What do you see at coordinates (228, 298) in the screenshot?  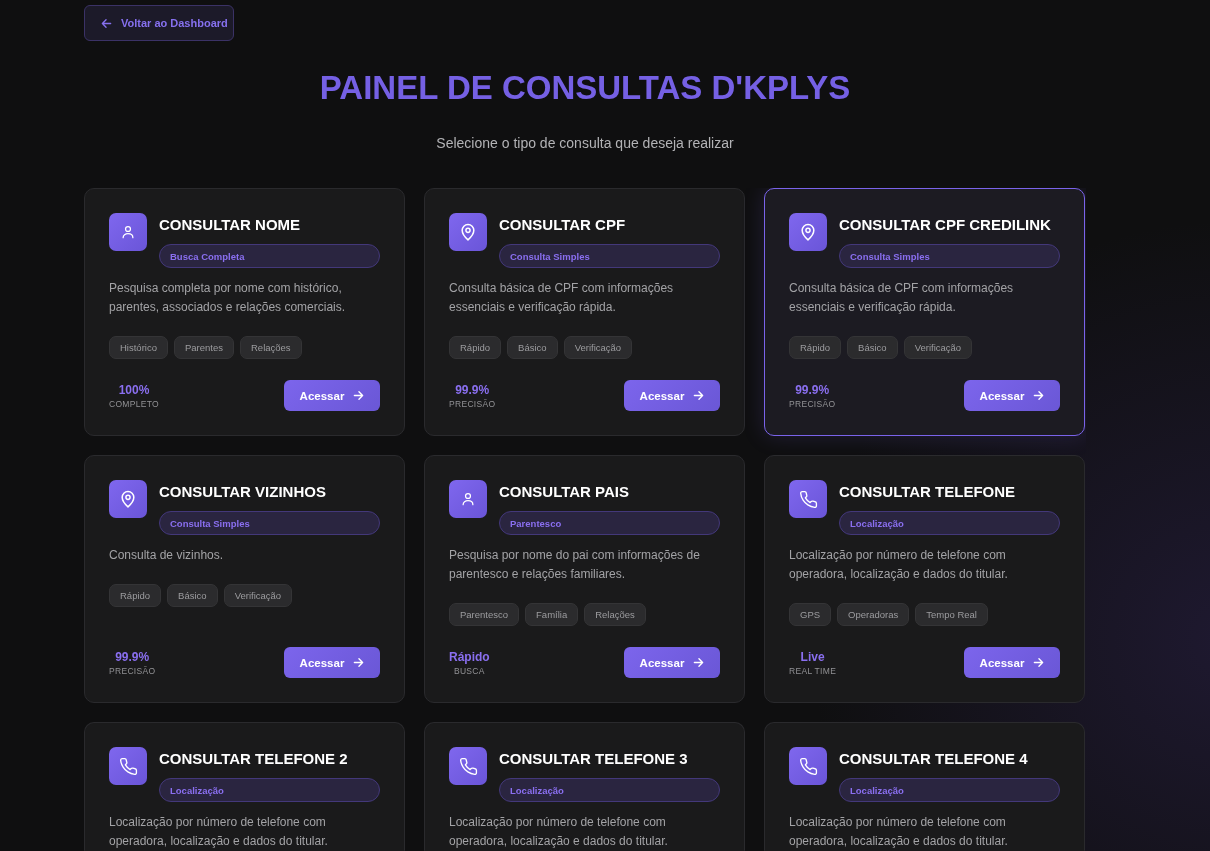 I see `card-description: Pesquisa completa por nome com histórico, parentes, associados e relações comerciais.` at bounding box center [228, 298].